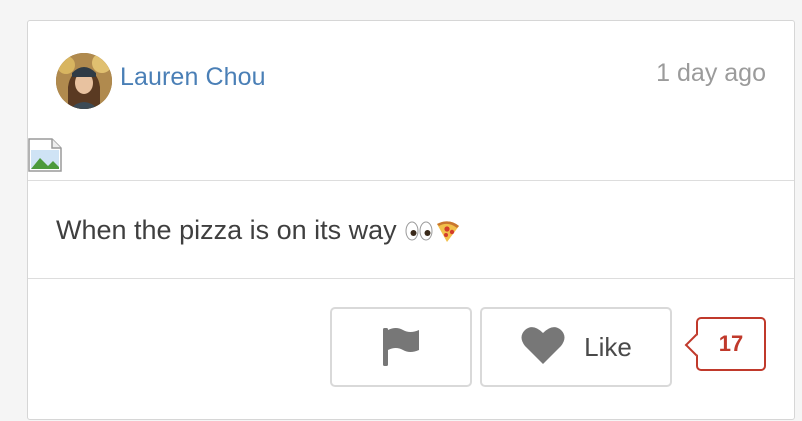 This screenshot has height=421, width=802. I want to click on post-timestamp: 1 day ago, so click(711, 73).